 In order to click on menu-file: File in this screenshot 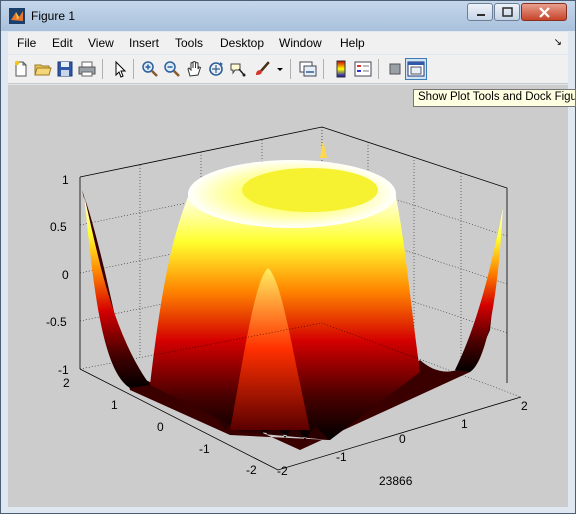, I will do `click(26, 43)`.